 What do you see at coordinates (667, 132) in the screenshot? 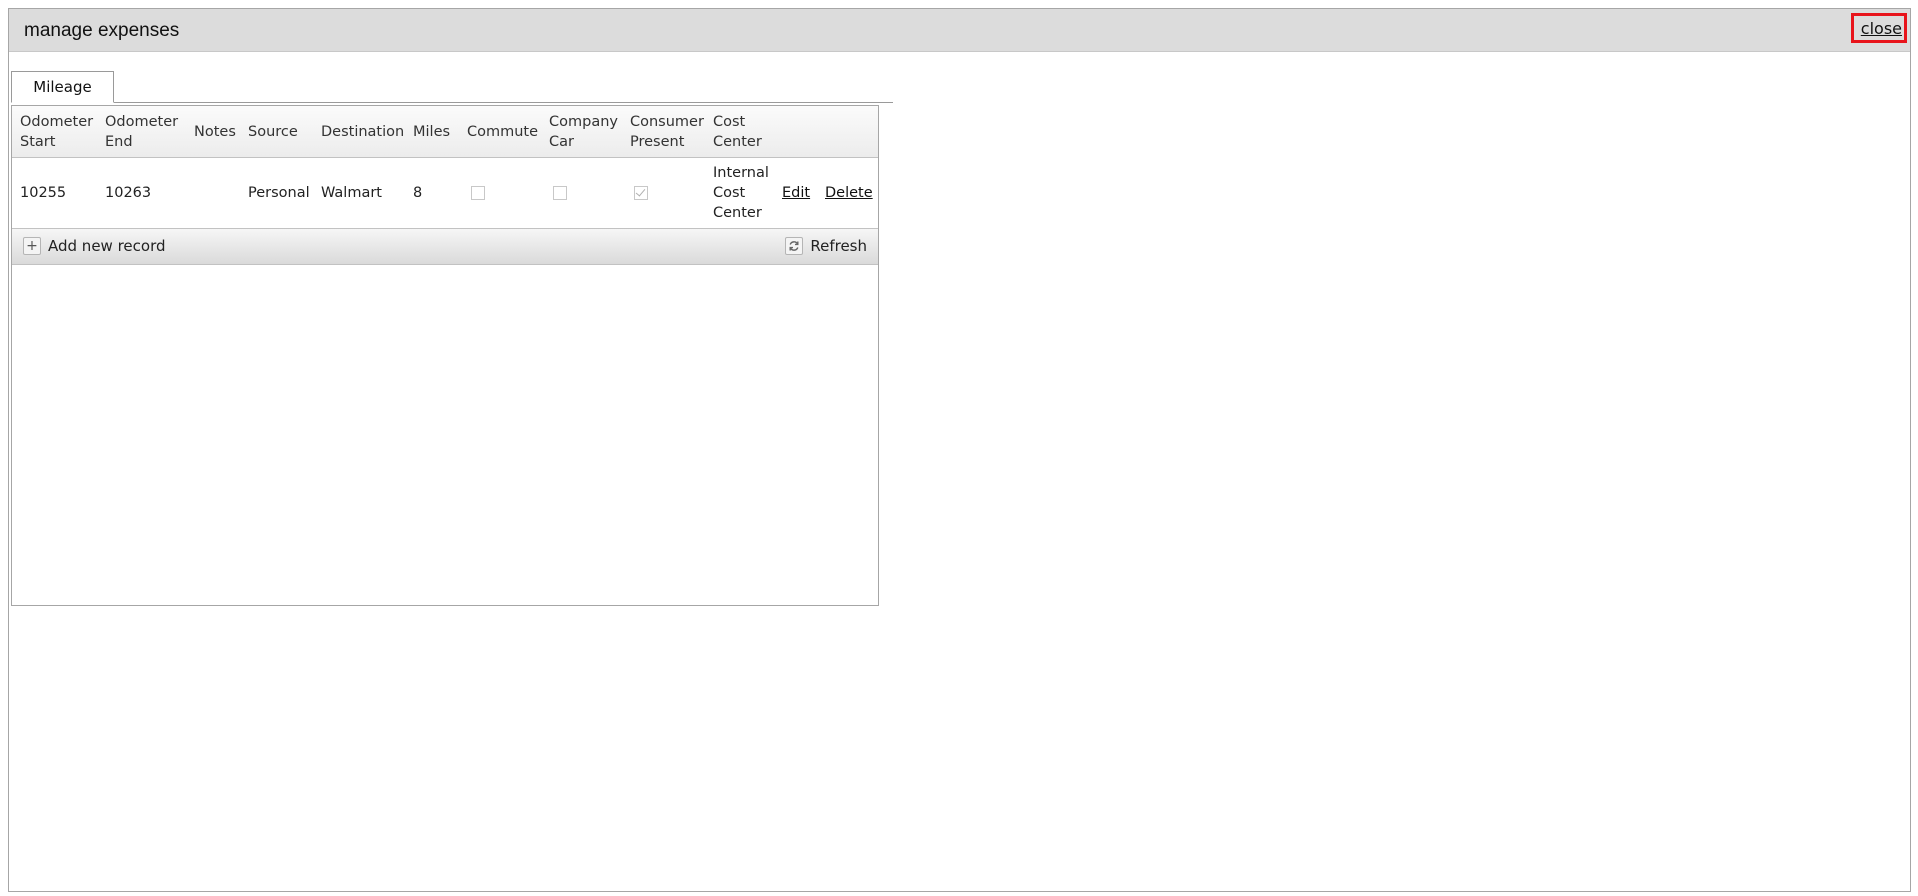
I see `column-header-consumer-present: Consumer Present` at bounding box center [667, 132].